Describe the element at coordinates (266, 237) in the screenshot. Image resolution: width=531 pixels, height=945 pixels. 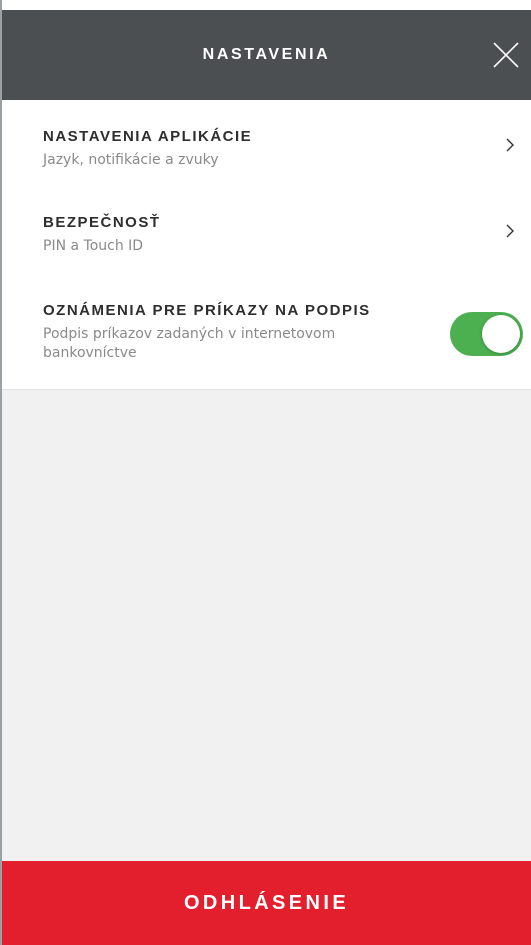
I see `settings-item-security: BEZPEČNOSŤ PIN a Touch ID` at that location.